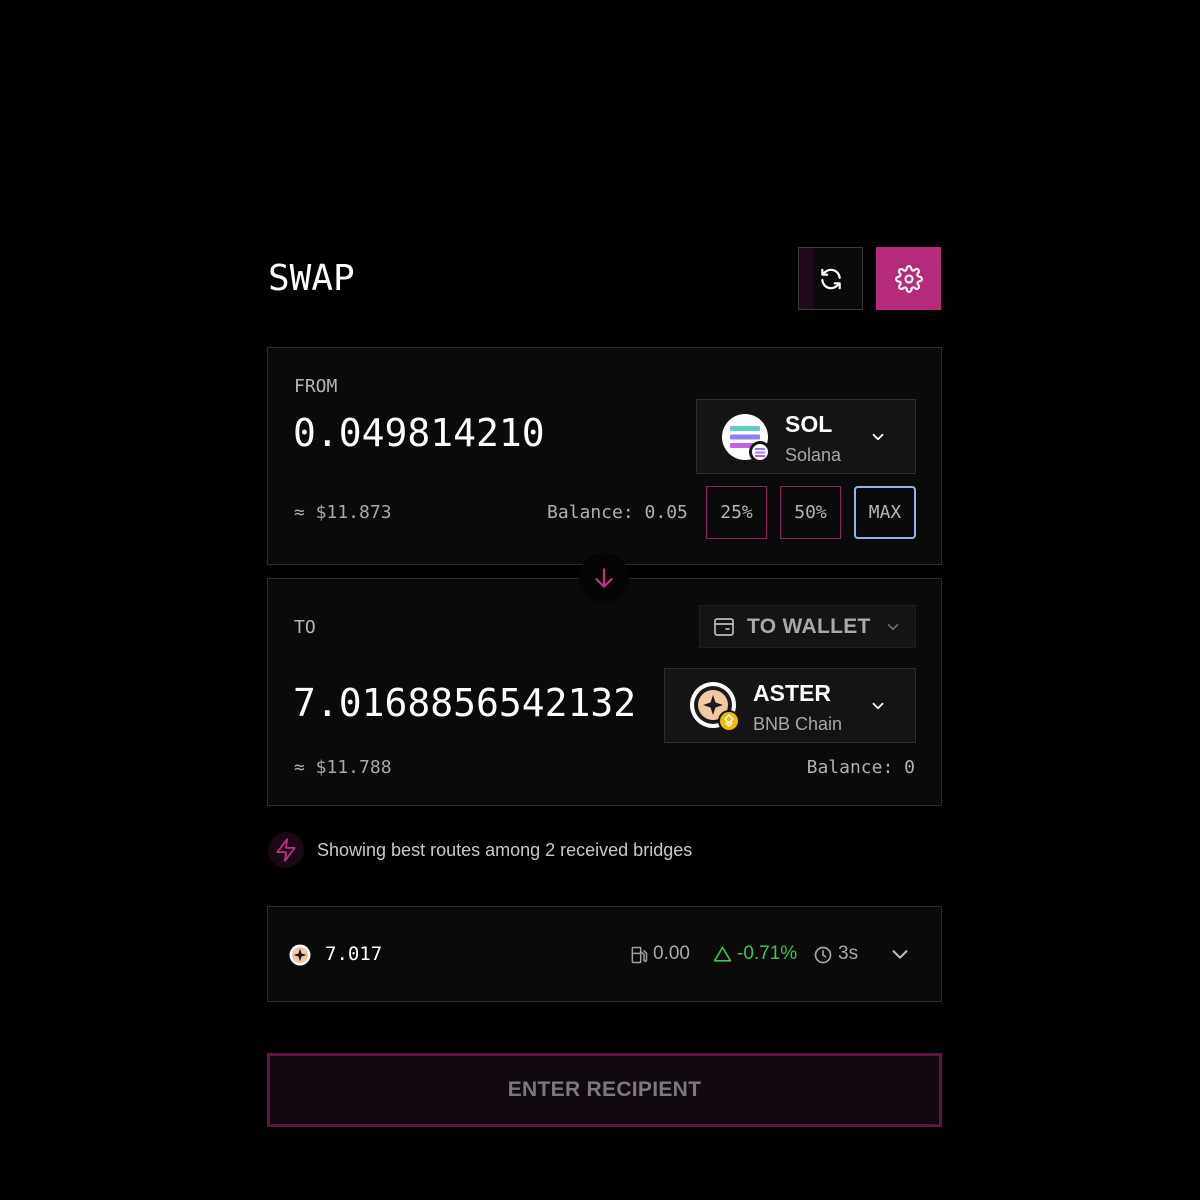 Image resolution: width=1200 pixels, height=1200 pixels. I want to click on to-balance: Balance: 0, so click(860, 767).